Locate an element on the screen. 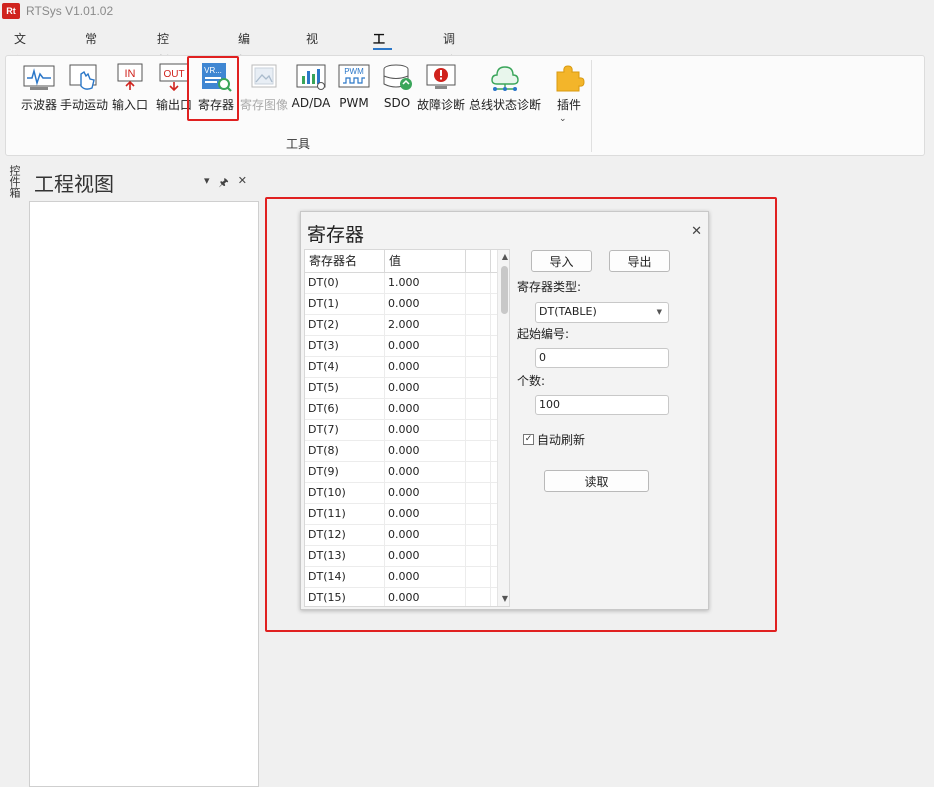 The width and height of the screenshot is (934, 787). table-row: DT(7) 0.000 is located at coordinates (407, 430).